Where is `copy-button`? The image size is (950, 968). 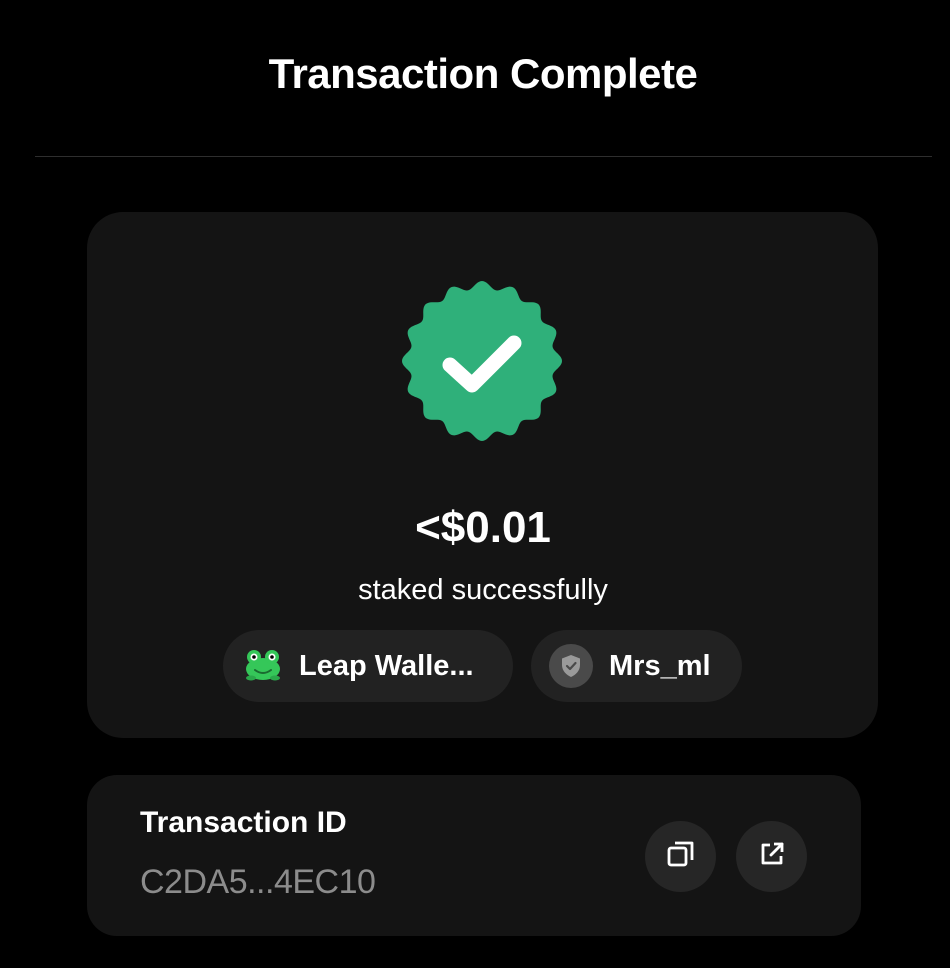
copy-button is located at coordinates (680, 856).